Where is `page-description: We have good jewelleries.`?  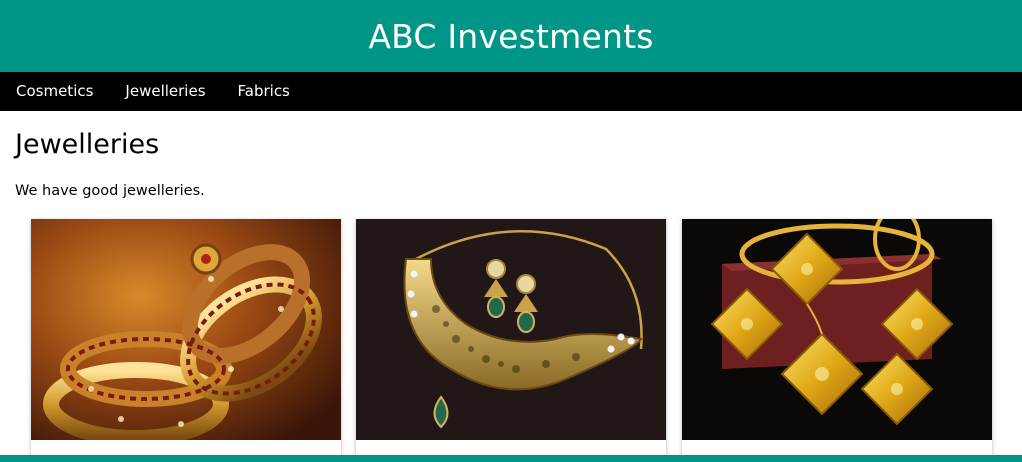
page-description: We have good jewelleries. is located at coordinates (110, 191).